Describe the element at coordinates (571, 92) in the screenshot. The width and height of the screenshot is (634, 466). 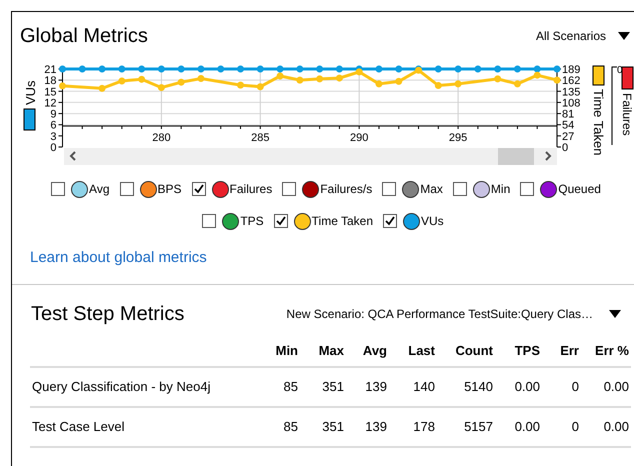
I see `axis-label: 135` at that location.